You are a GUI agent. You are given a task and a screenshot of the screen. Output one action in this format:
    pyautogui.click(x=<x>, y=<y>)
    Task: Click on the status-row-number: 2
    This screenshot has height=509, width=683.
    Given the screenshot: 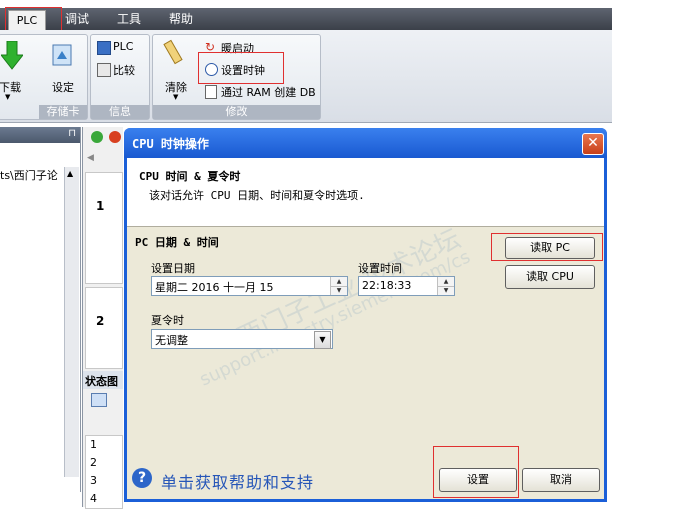 What is the action you would take?
    pyautogui.click(x=93, y=462)
    